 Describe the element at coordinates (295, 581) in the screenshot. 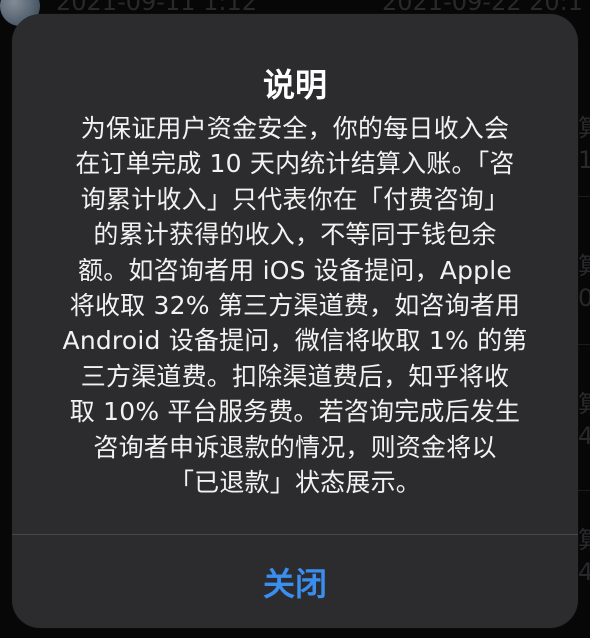

I see `close-button: 关闭` at that location.